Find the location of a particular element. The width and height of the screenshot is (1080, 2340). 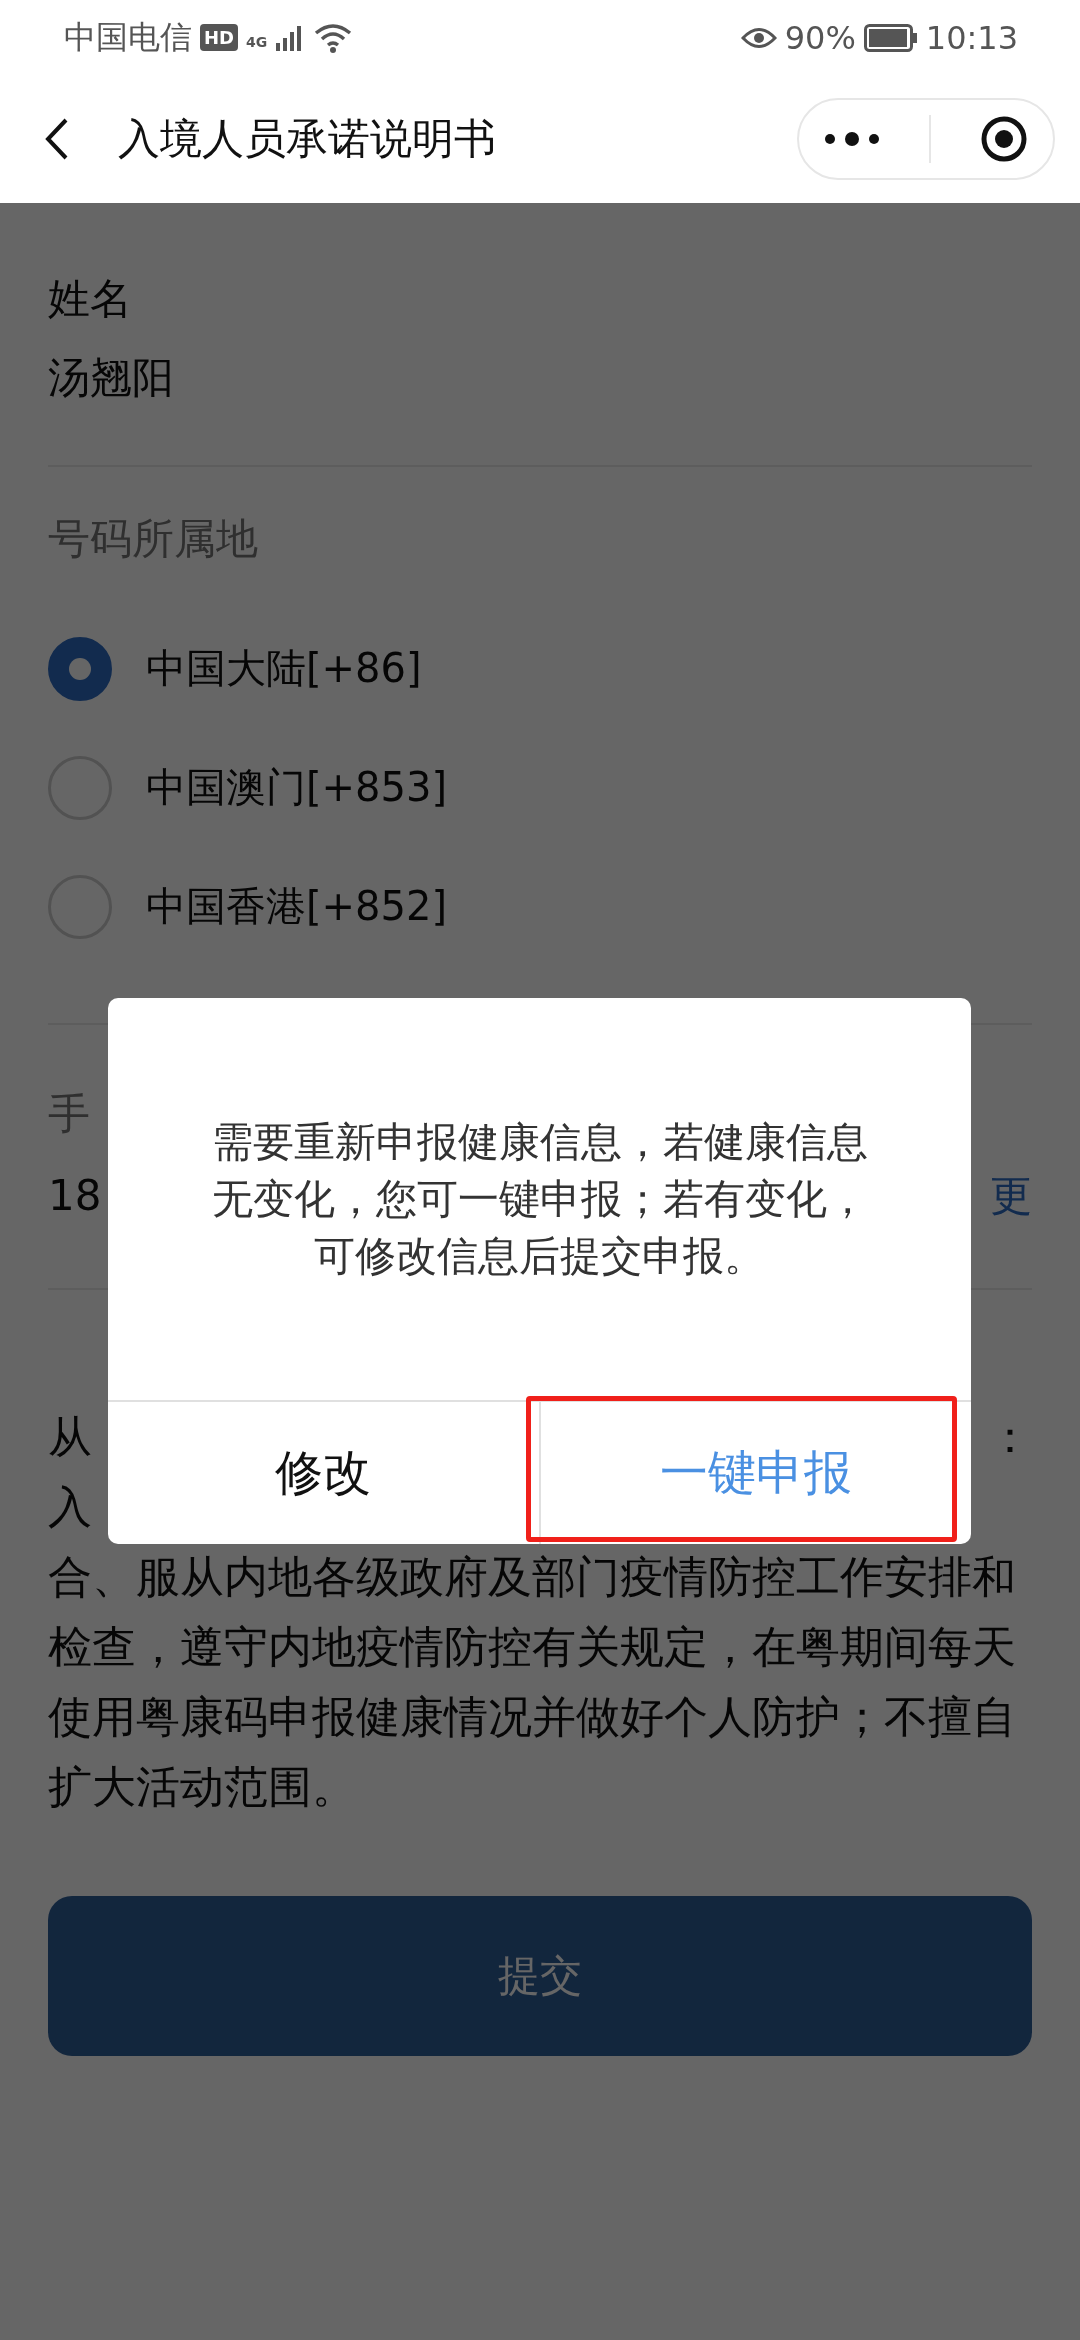

field-value: 18 is located at coordinates (75, 1196).